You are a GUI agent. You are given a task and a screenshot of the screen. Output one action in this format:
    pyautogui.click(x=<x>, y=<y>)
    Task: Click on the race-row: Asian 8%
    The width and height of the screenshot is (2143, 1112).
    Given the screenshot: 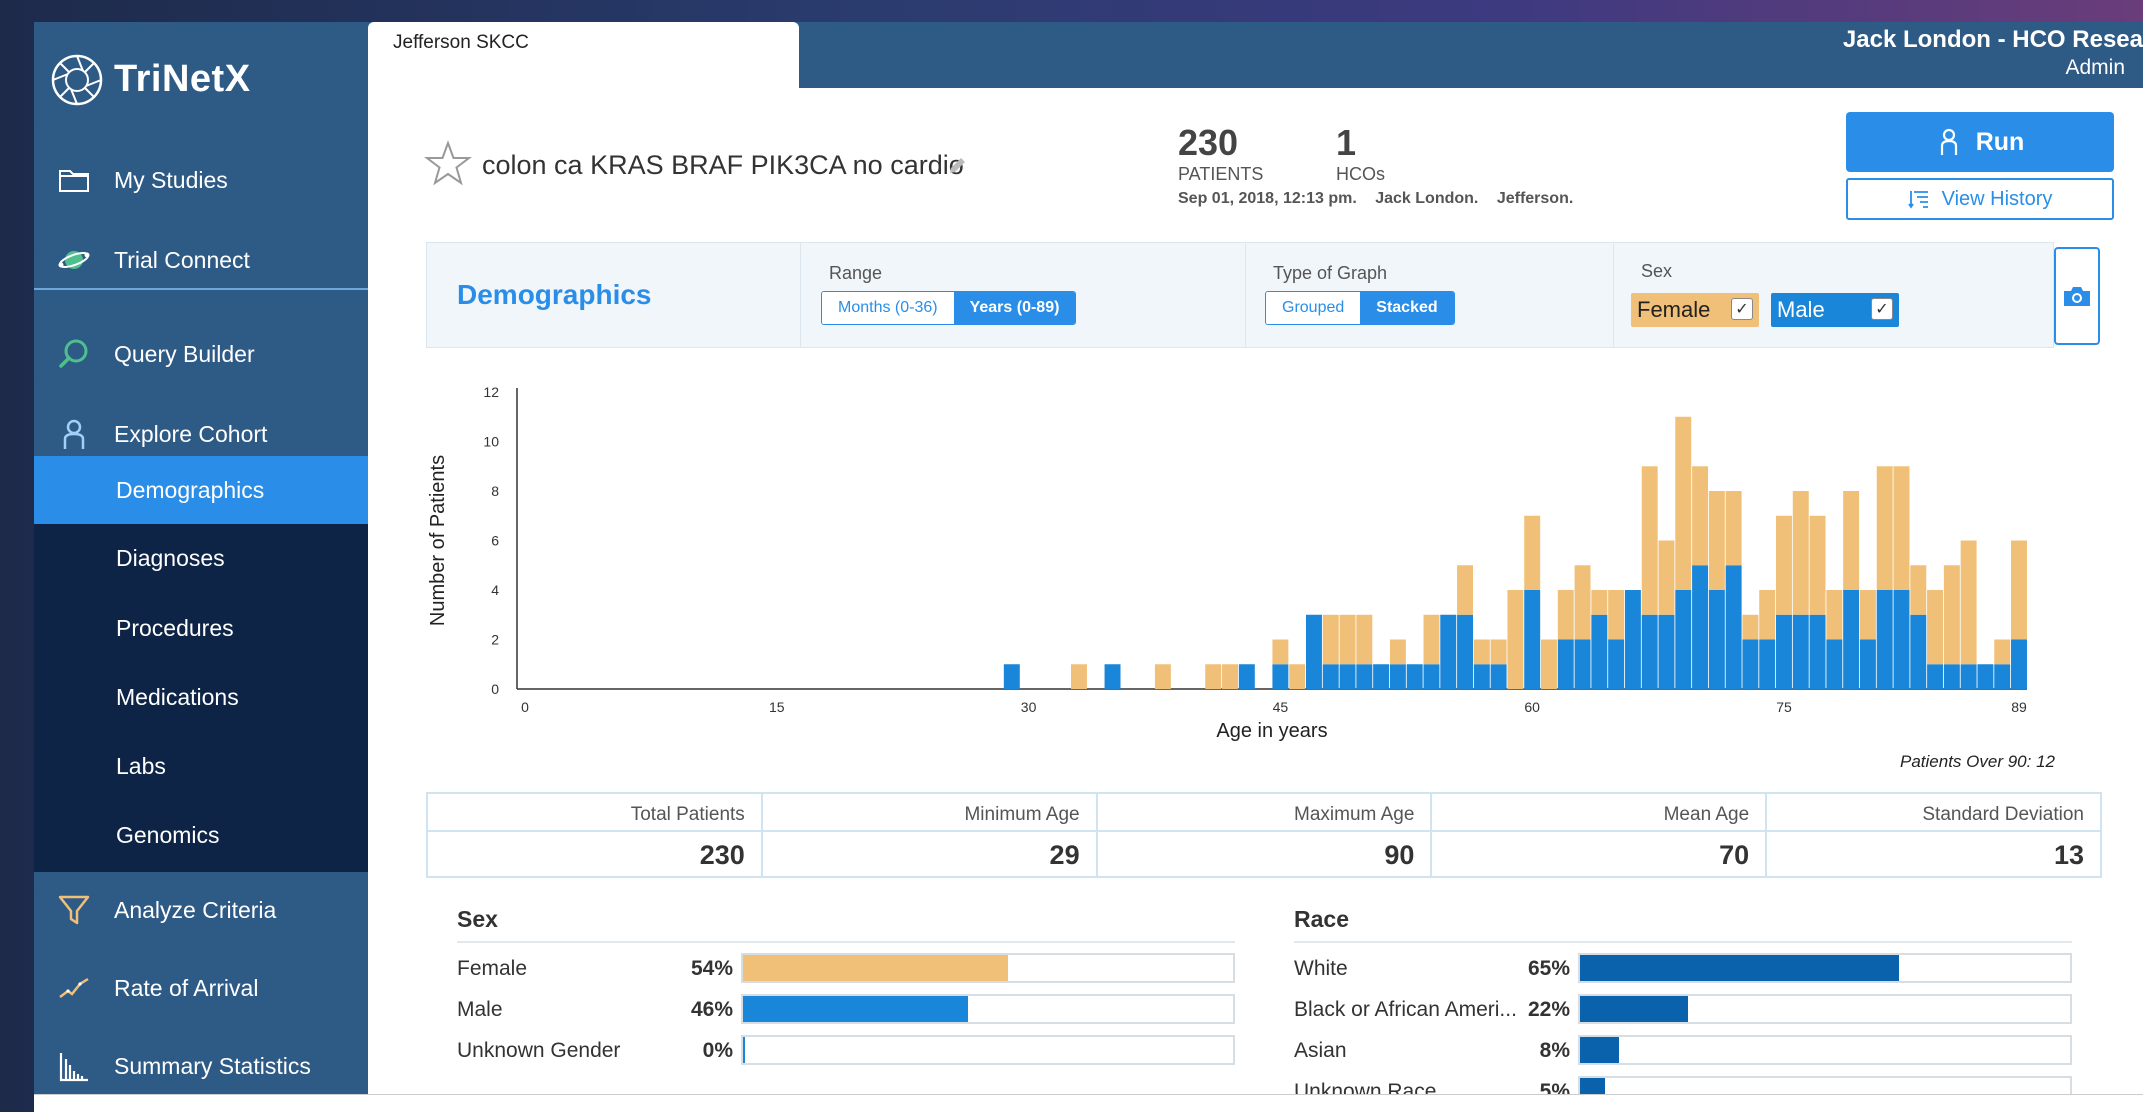 What is the action you would take?
    pyautogui.click(x=1683, y=1051)
    